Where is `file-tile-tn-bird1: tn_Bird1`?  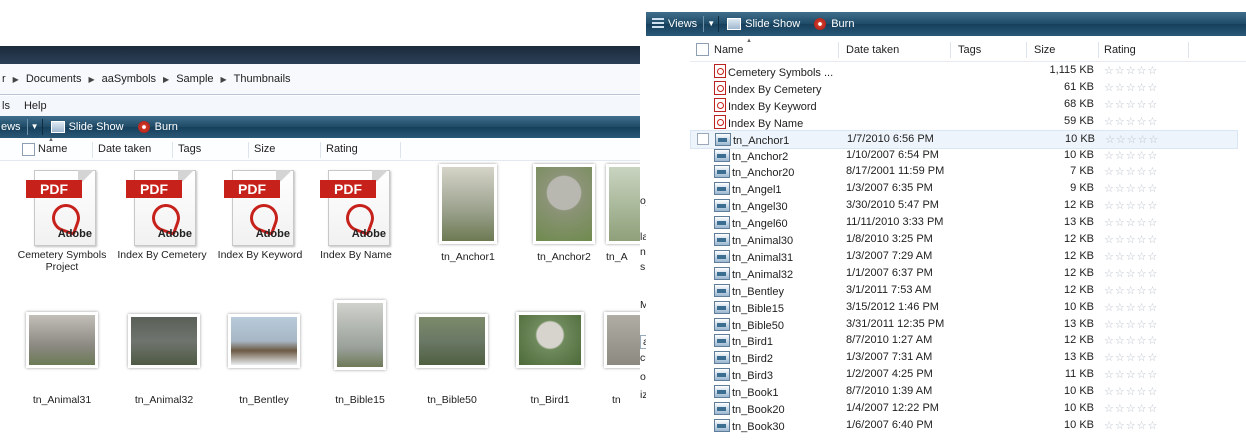
file-tile-tn-bird1: tn_Bird1 is located at coordinates (550, 359).